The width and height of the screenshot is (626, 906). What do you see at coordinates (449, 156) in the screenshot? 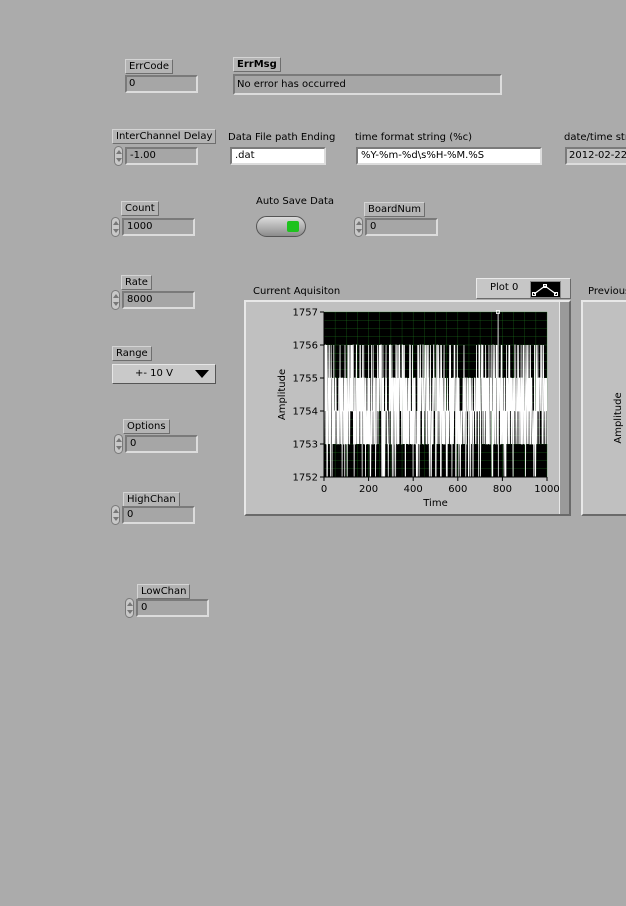
I see `time-format-field: %Y-%m-%d\s%H-%M.%S` at bounding box center [449, 156].